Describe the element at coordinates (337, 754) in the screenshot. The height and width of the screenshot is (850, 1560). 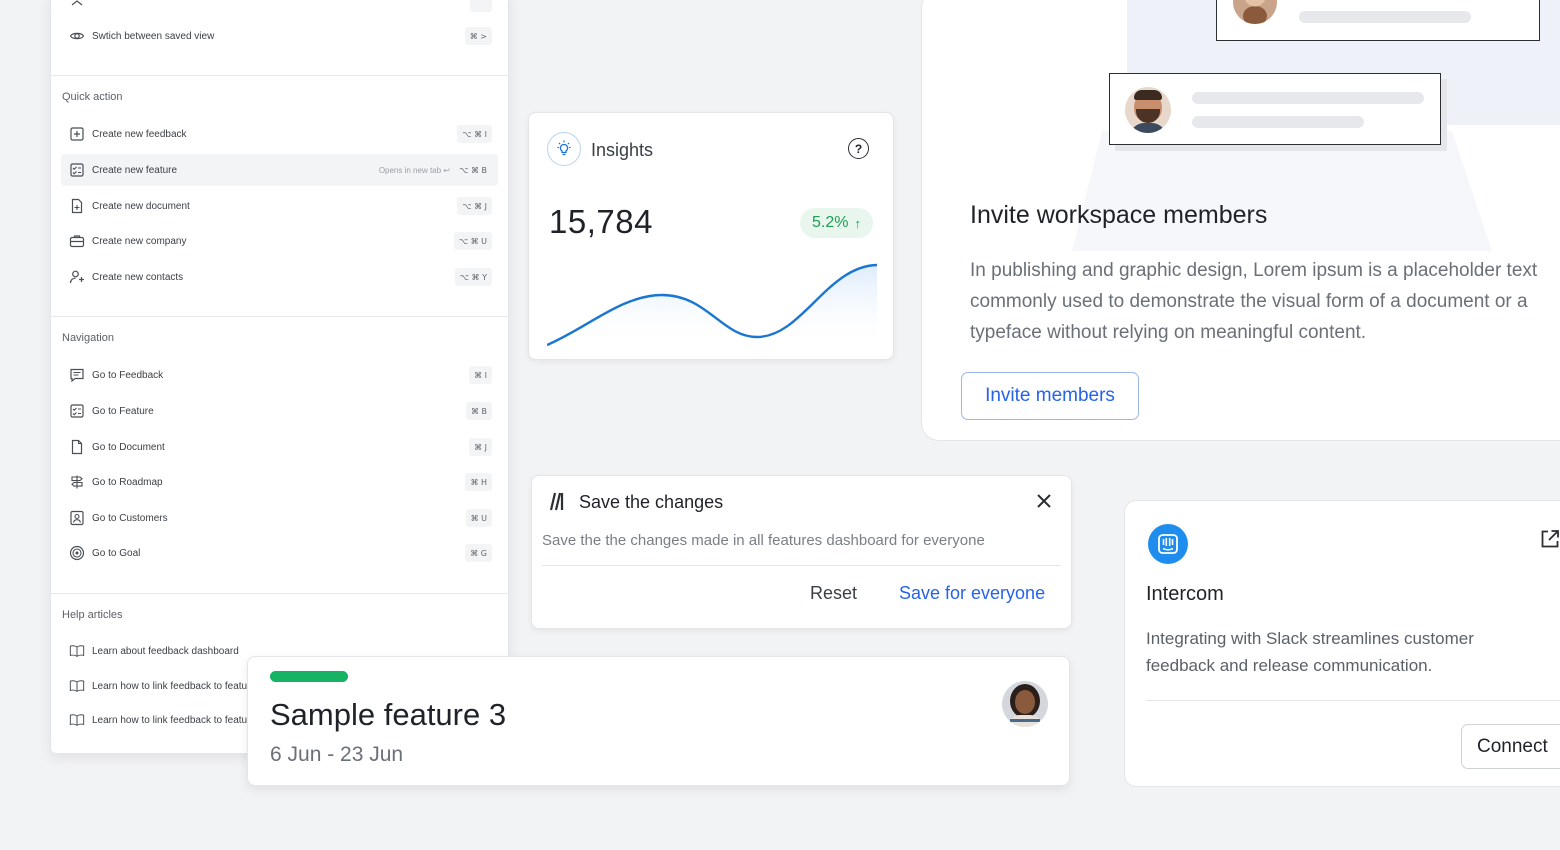
I see `feature-dates: 6 Jun - 23 Jun` at that location.